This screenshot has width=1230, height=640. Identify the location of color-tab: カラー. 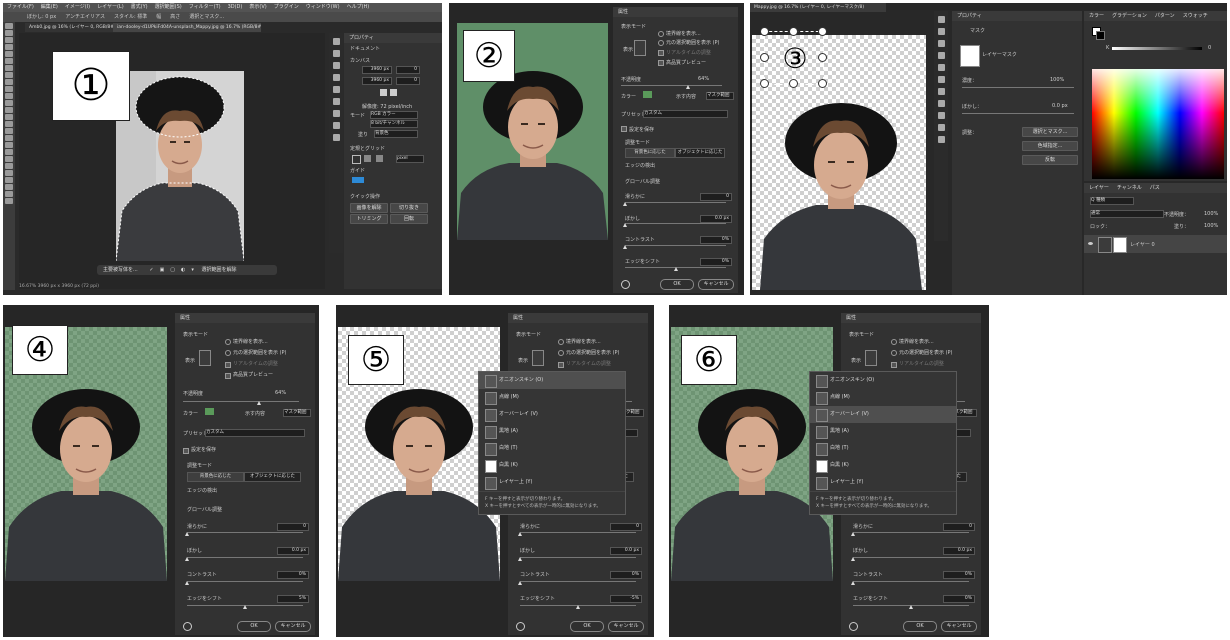
(1096, 16).